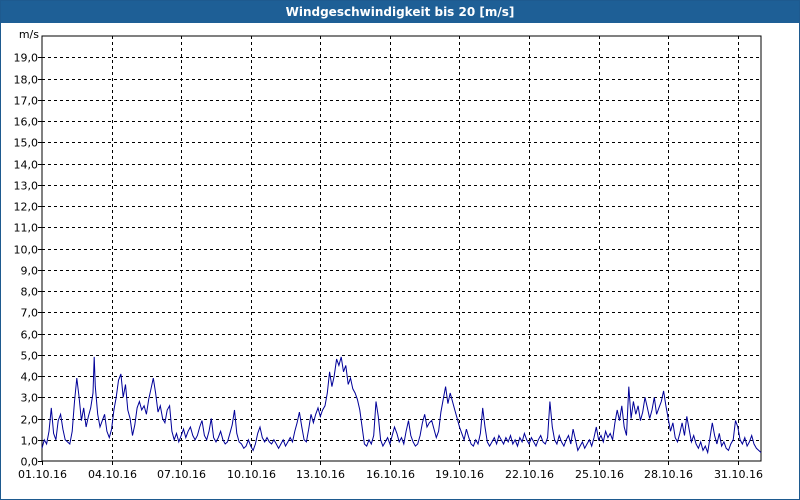 This screenshot has width=800, height=500. I want to click on y-tick-label: 14,0, so click(26, 165).